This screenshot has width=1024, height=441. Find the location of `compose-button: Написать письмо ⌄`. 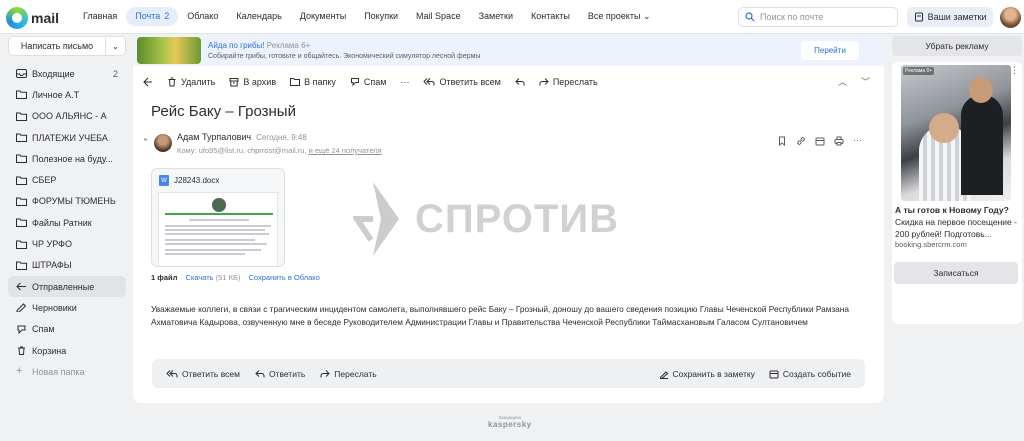

compose-button: Написать письмо ⌄ is located at coordinates (67, 46).